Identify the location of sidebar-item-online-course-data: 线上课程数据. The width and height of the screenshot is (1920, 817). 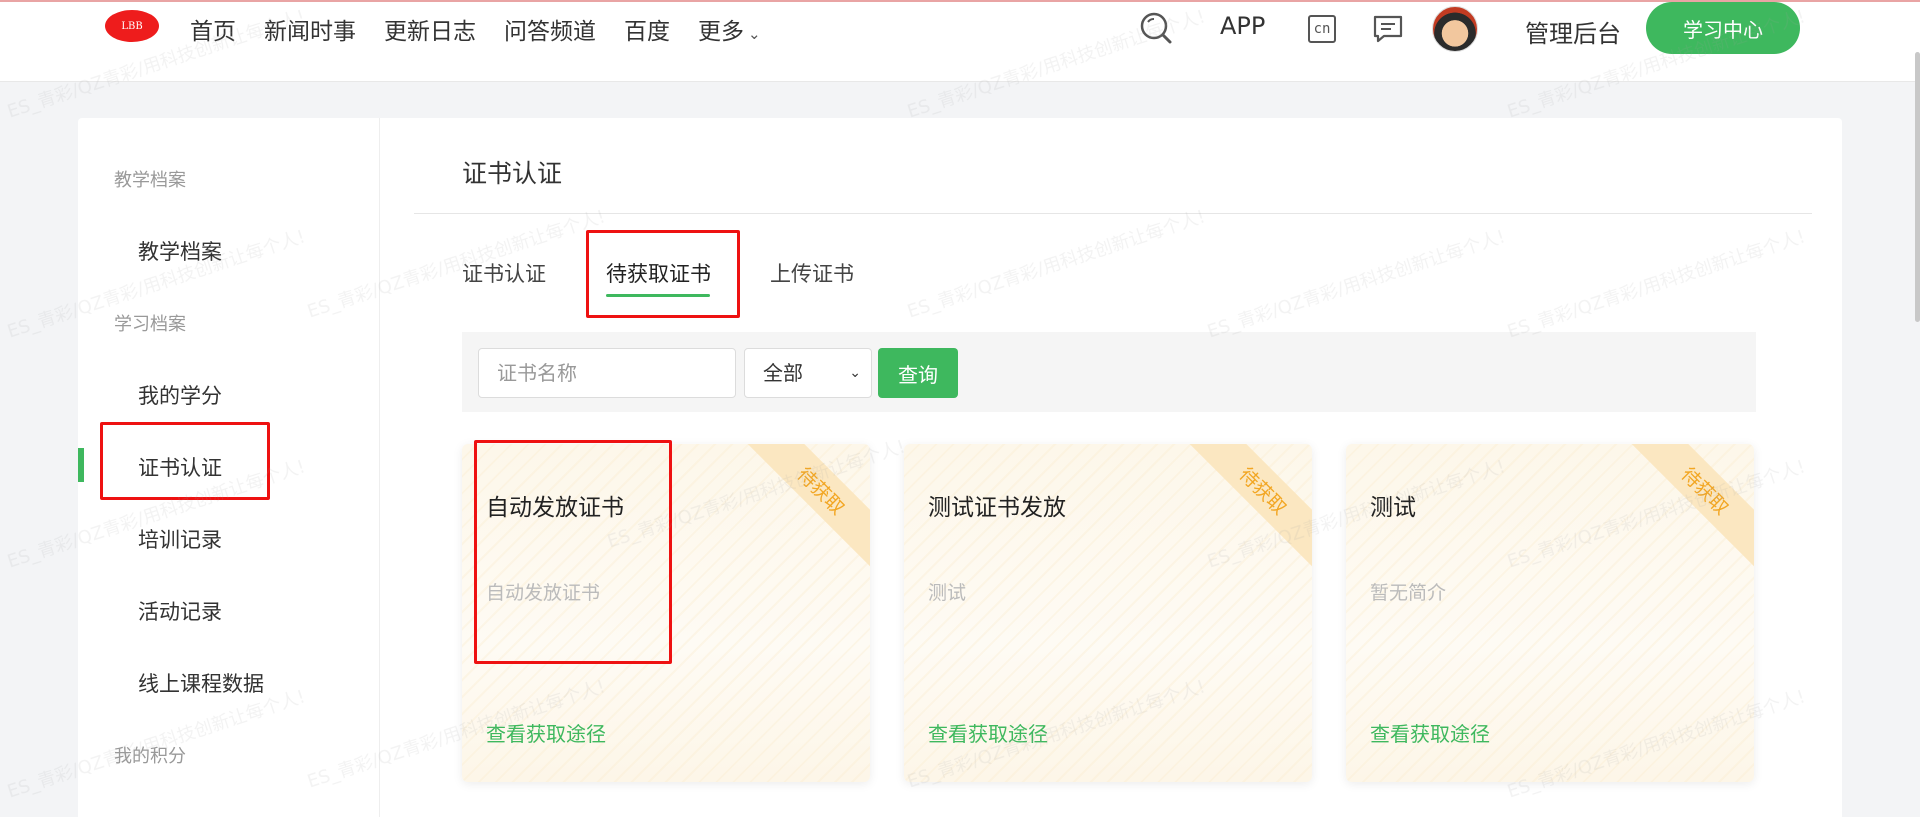
(201, 683).